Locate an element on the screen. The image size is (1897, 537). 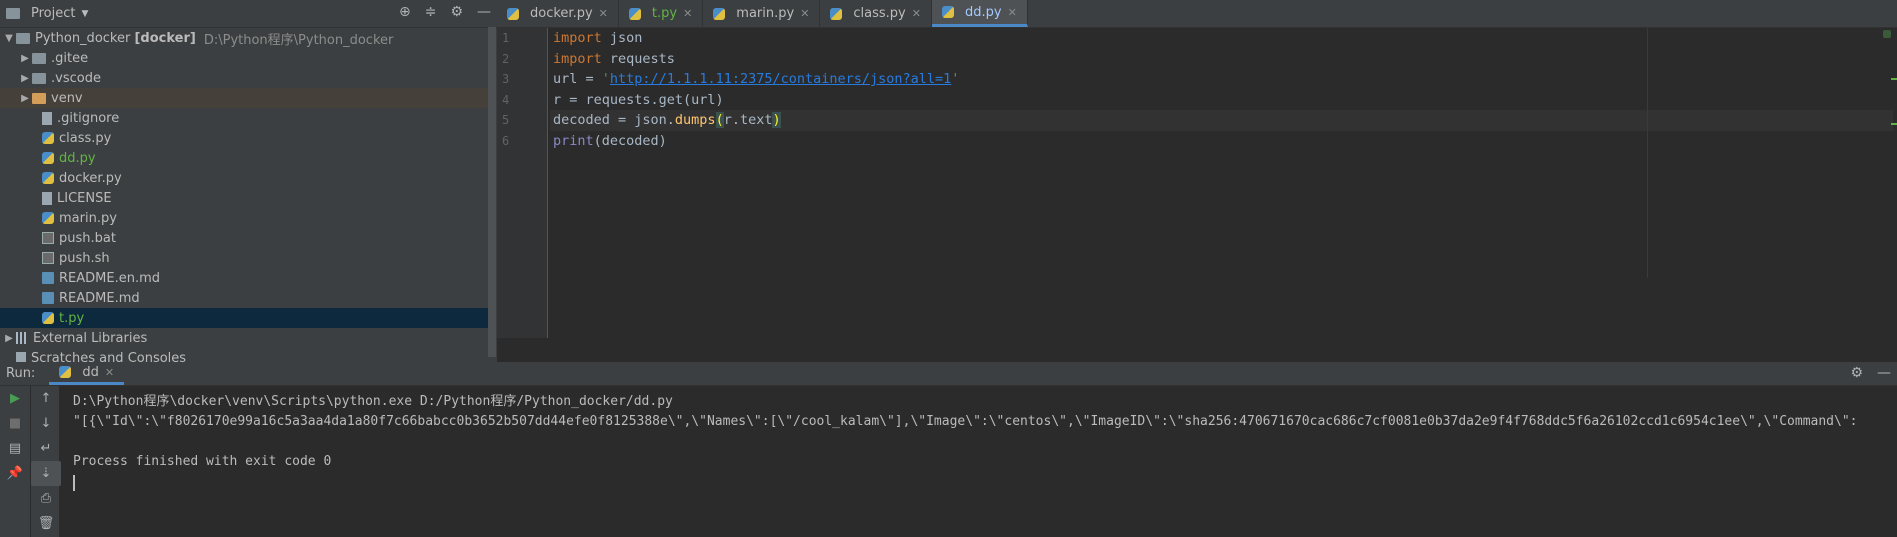
tree-item-push-sh: push.sh is located at coordinates (245, 258).